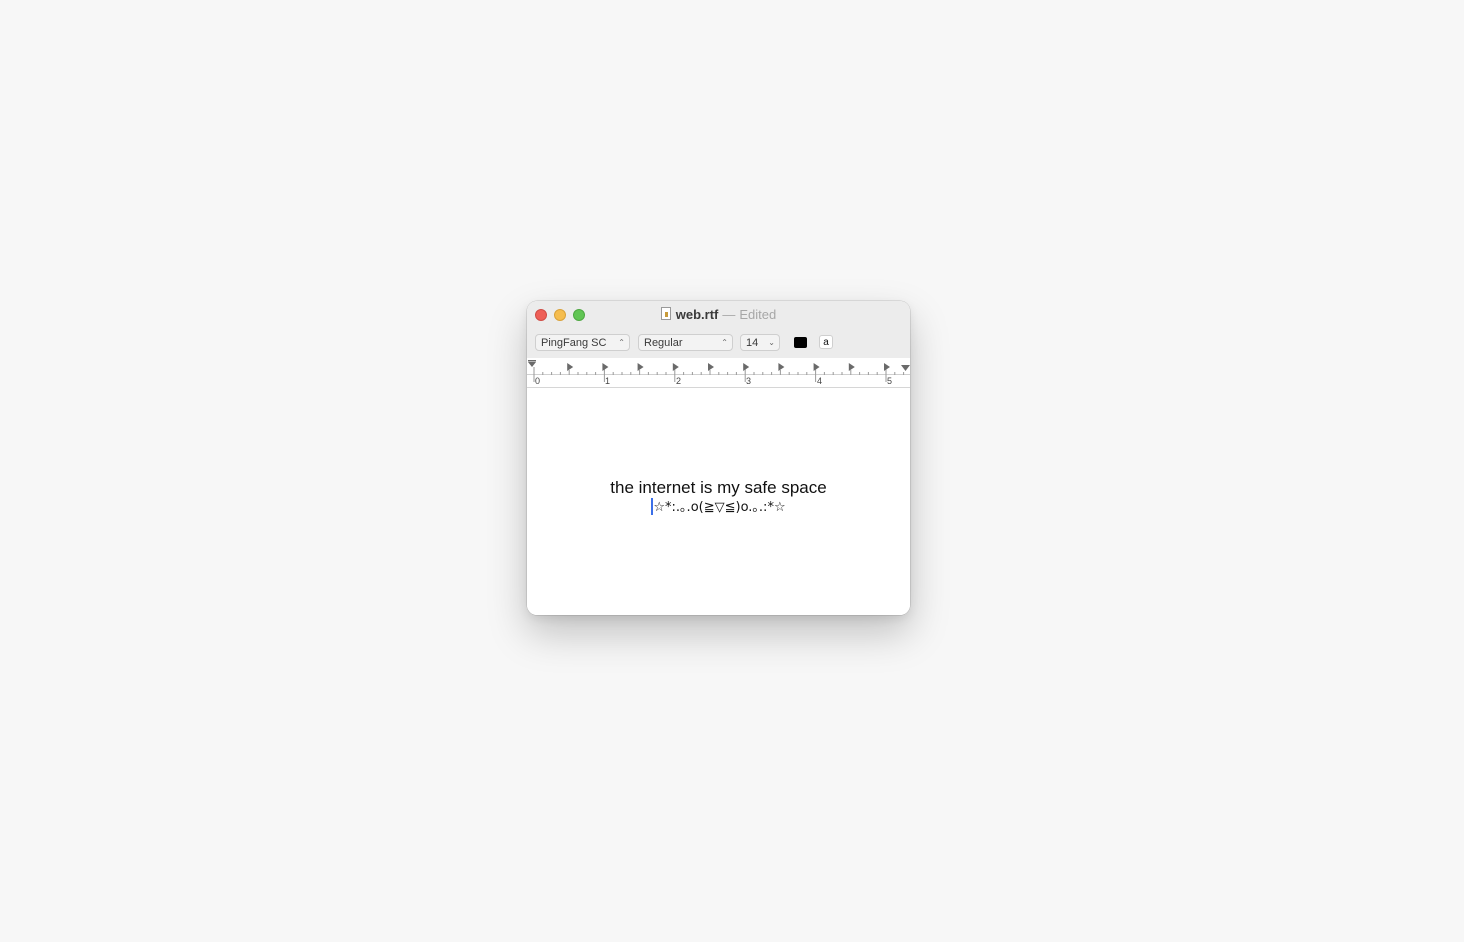 The height and width of the screenshot is (942, 1464). I want to click on right-margin-marker, so click(905, 368).